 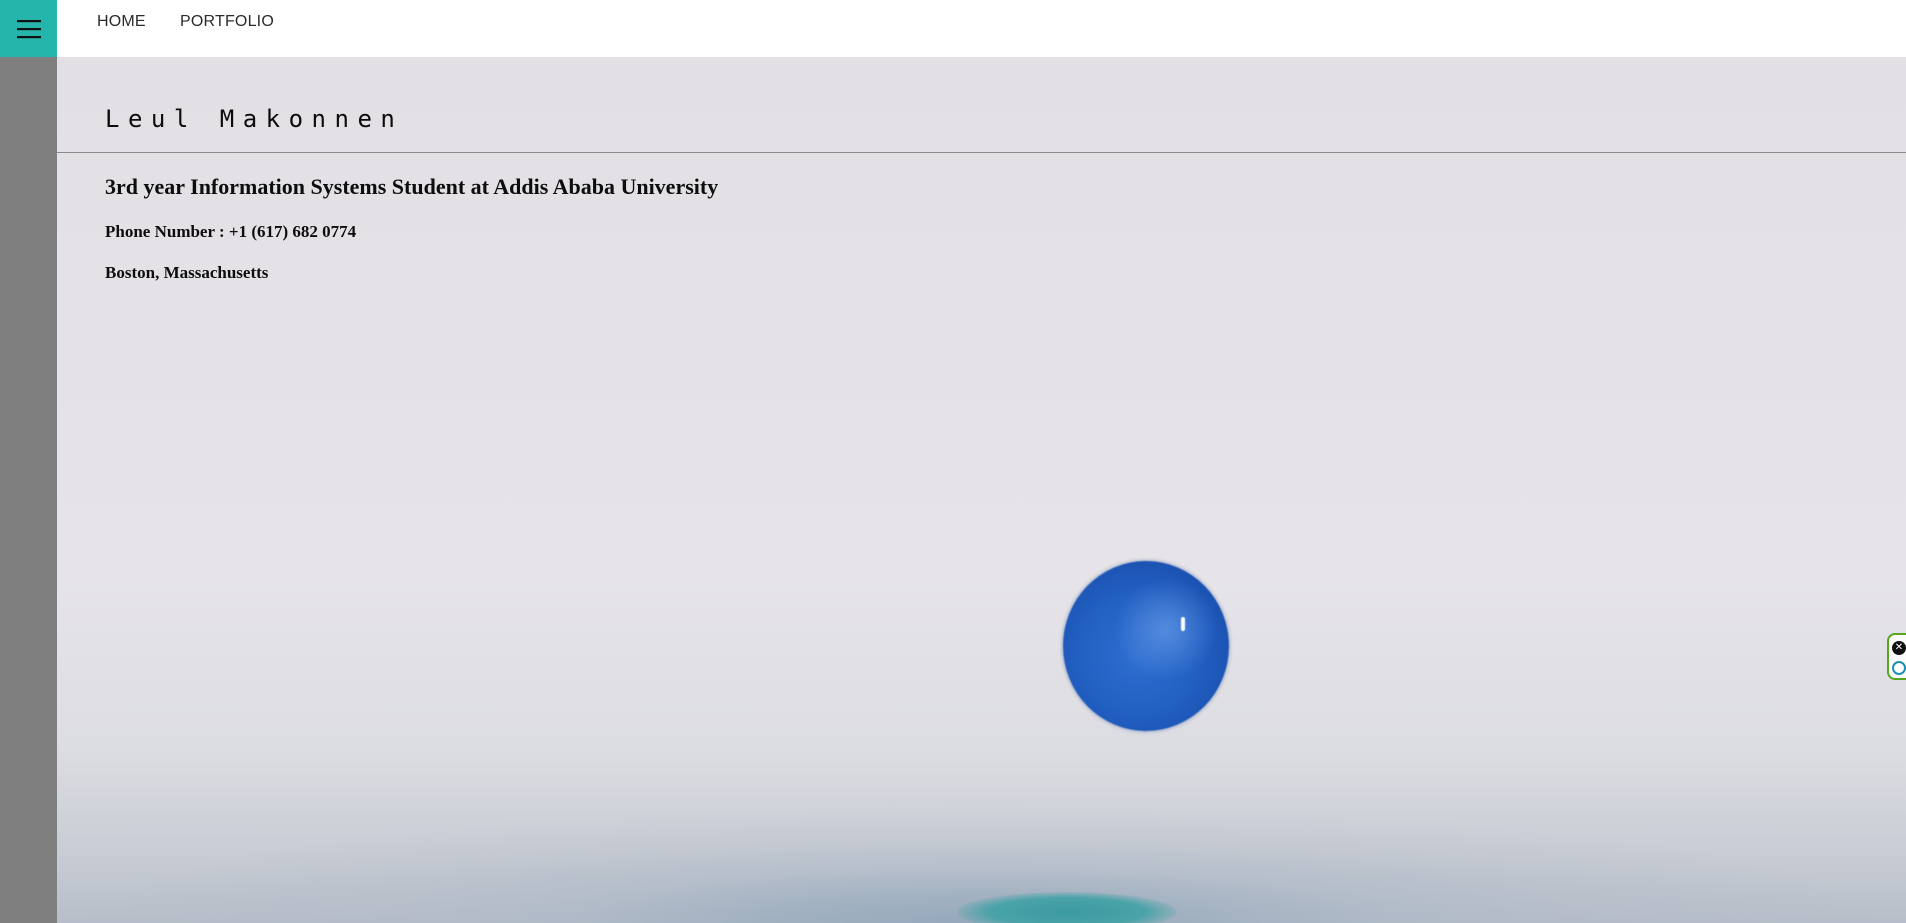 I want to click on nav-home-link: HOME, so click(x=121, y=22).